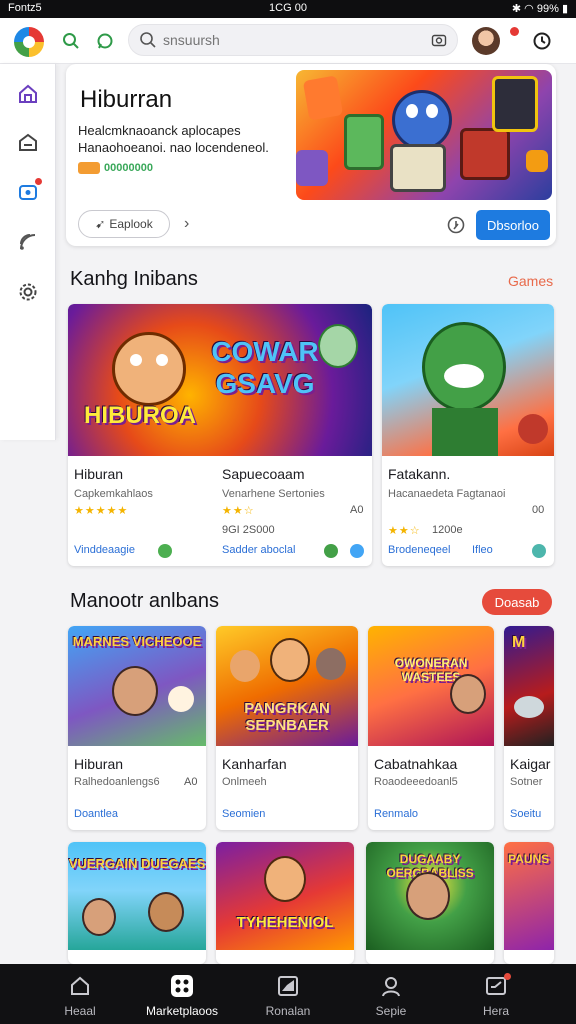  I want to click on status-time: 1CG 00, so click(288, 8).